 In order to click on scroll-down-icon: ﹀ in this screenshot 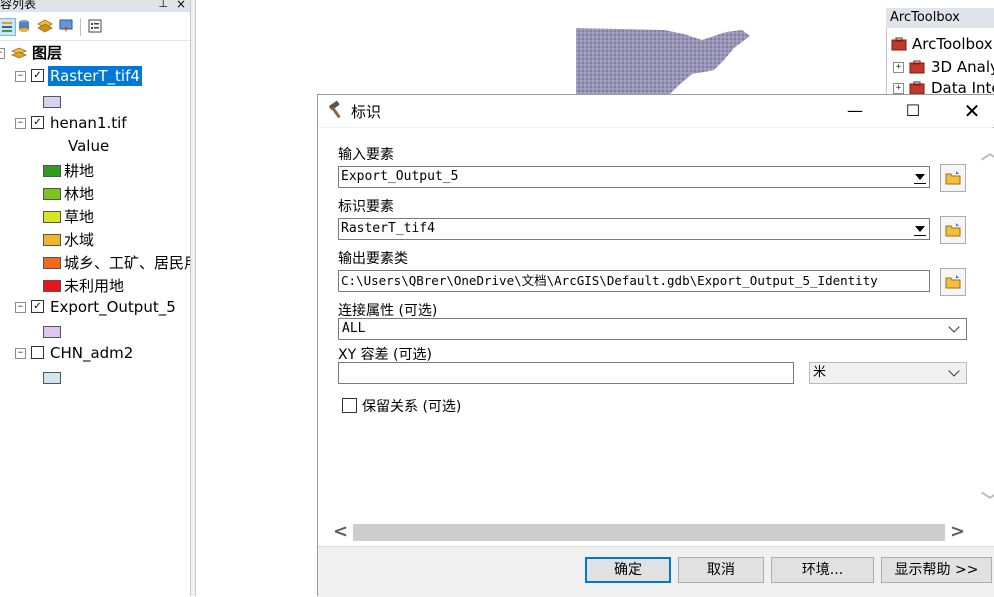, I will do `click(987, 502)`.